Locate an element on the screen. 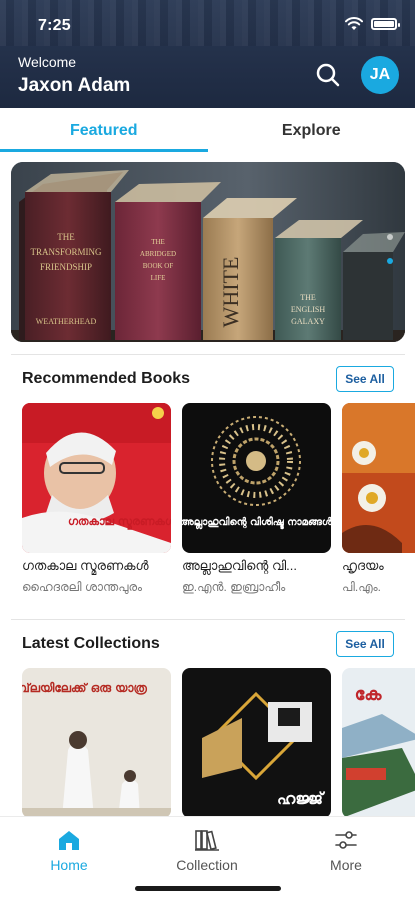  nav-home: Home is located at coordinates (69, 845).